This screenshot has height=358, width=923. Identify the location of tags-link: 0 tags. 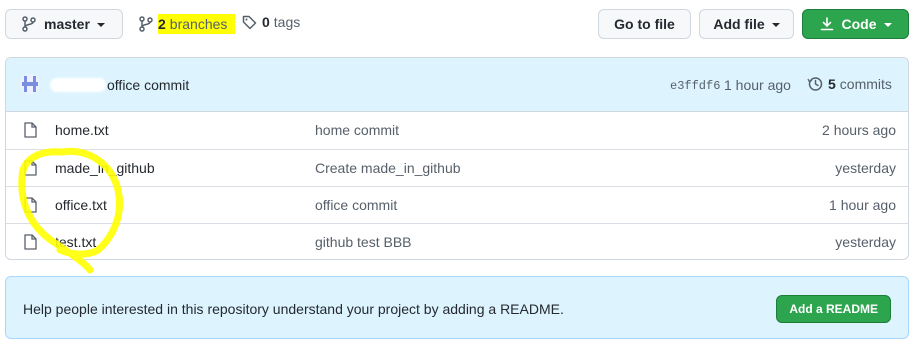
(271, 22).